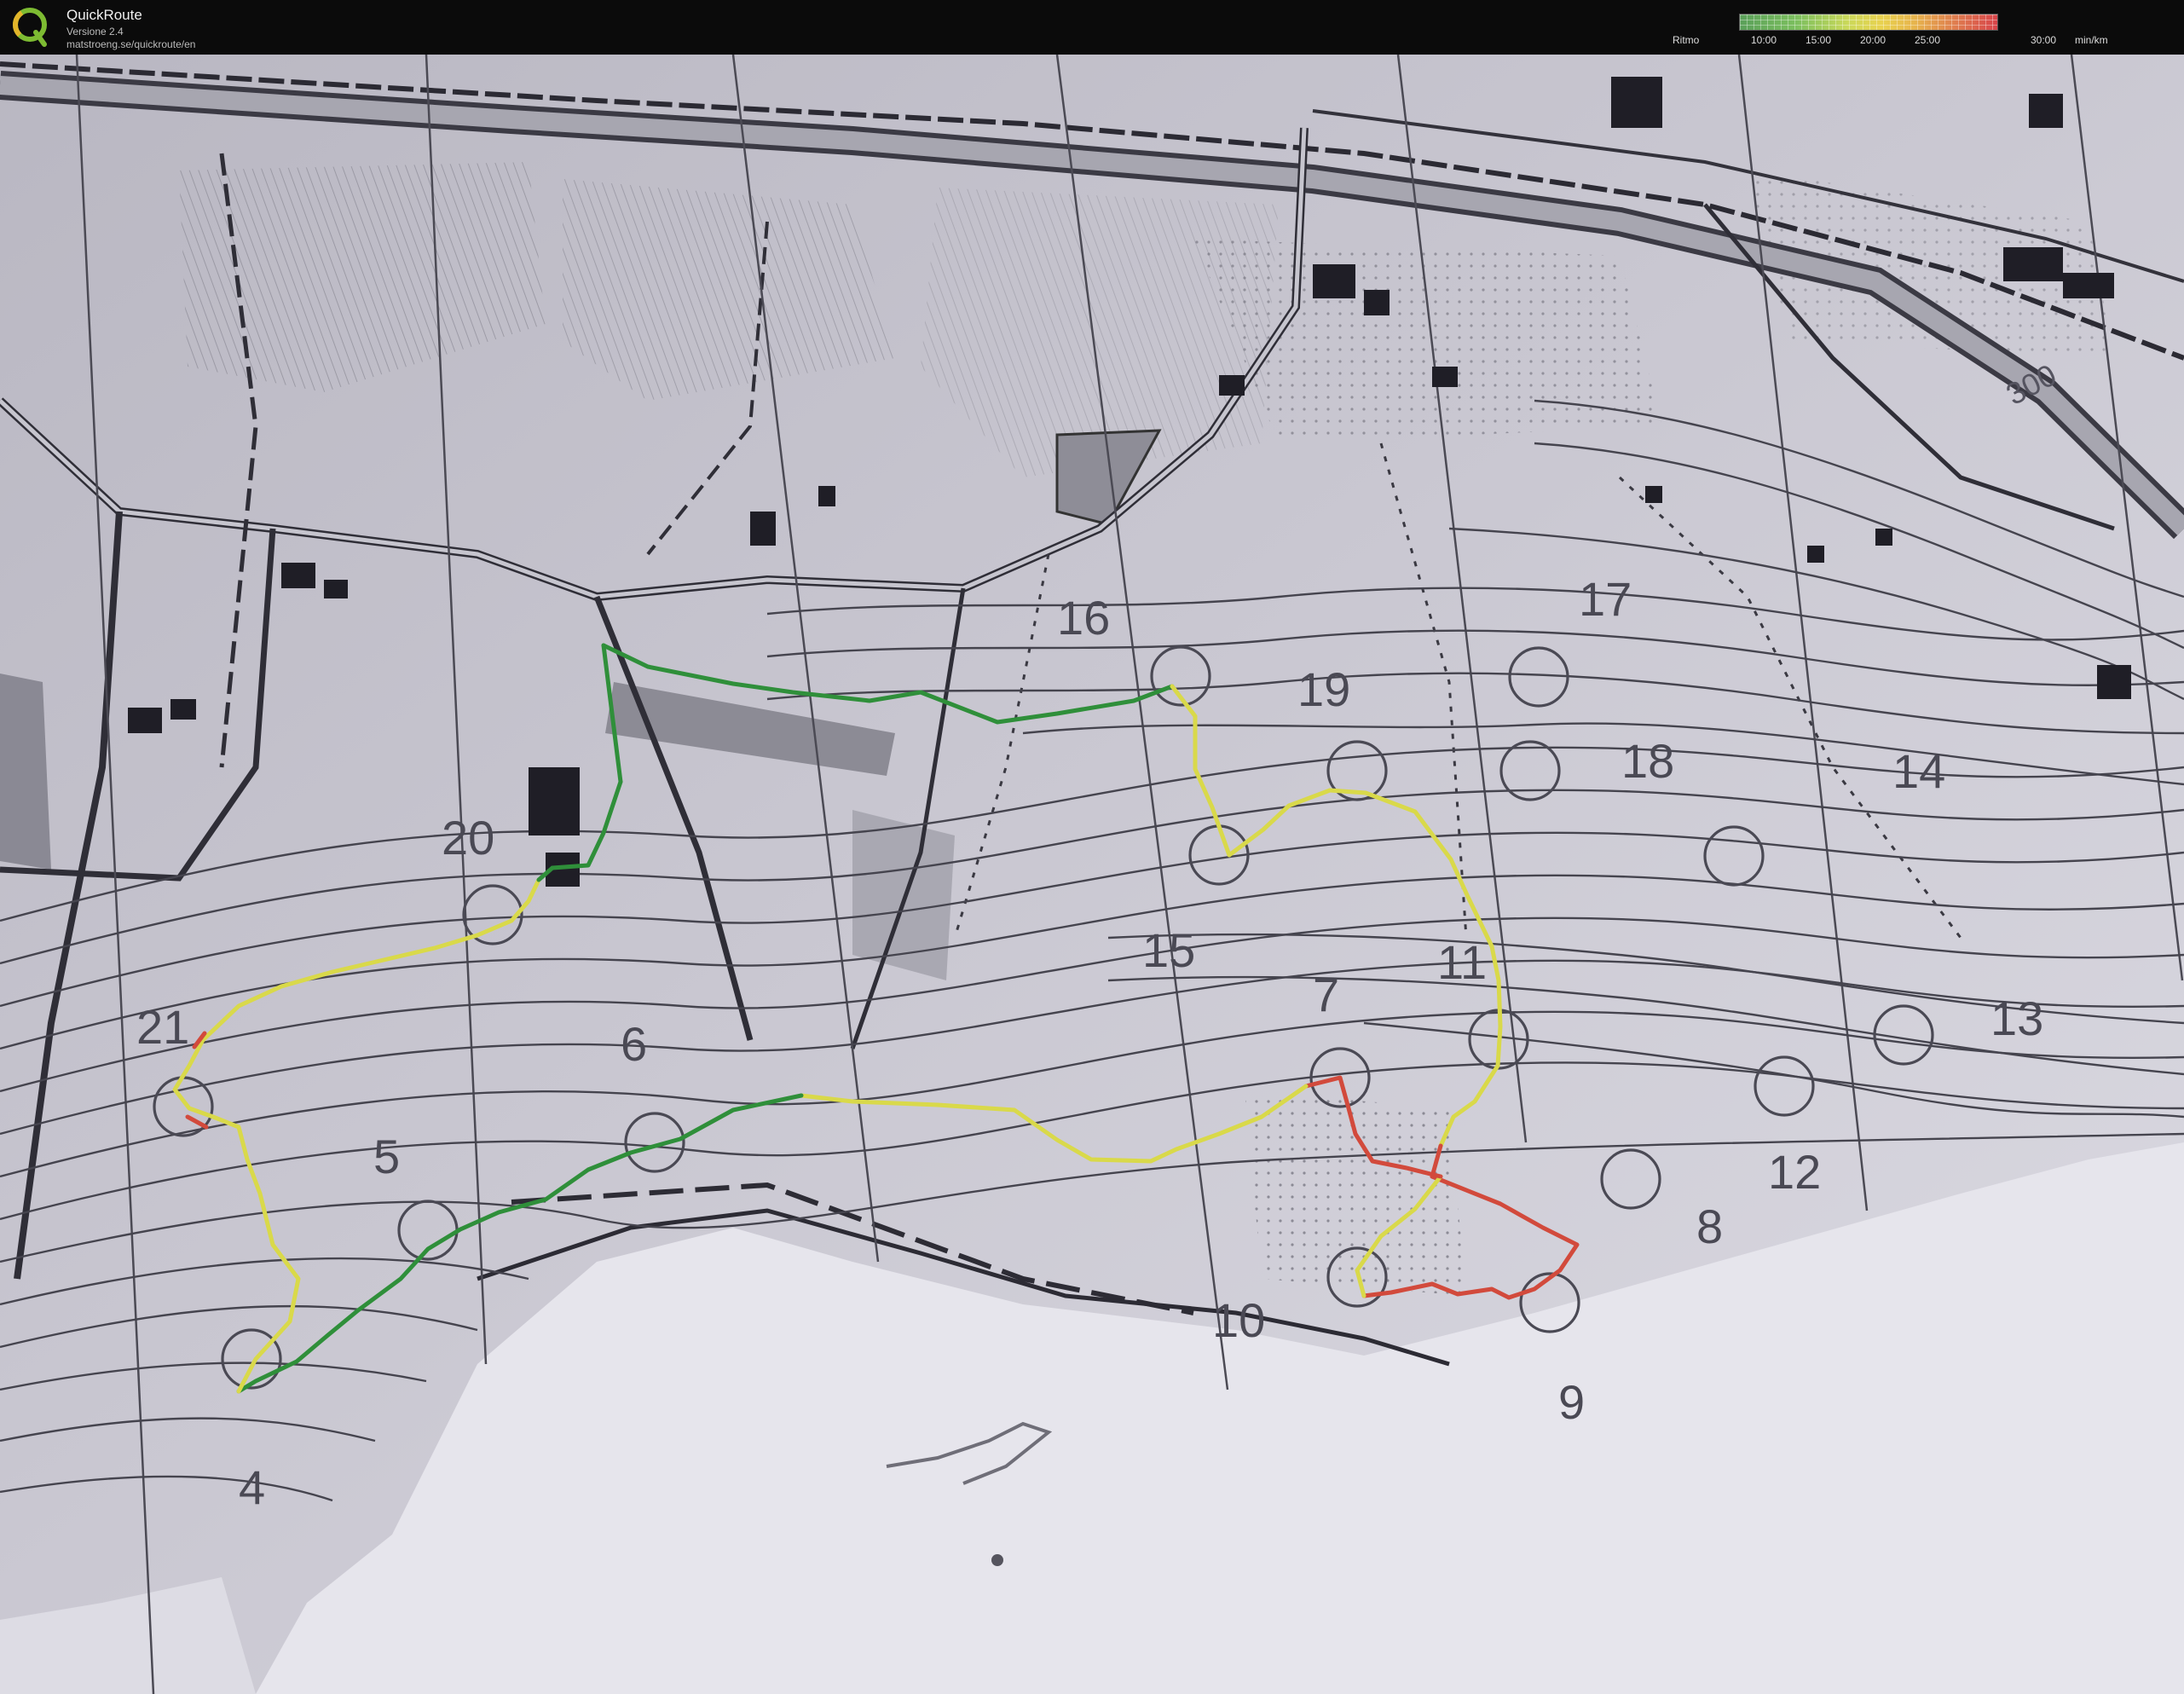  What do you see at coordinates (1326, 994) in the screenshot?
I see `control-number: 7` at bounding box center [1326, 994].